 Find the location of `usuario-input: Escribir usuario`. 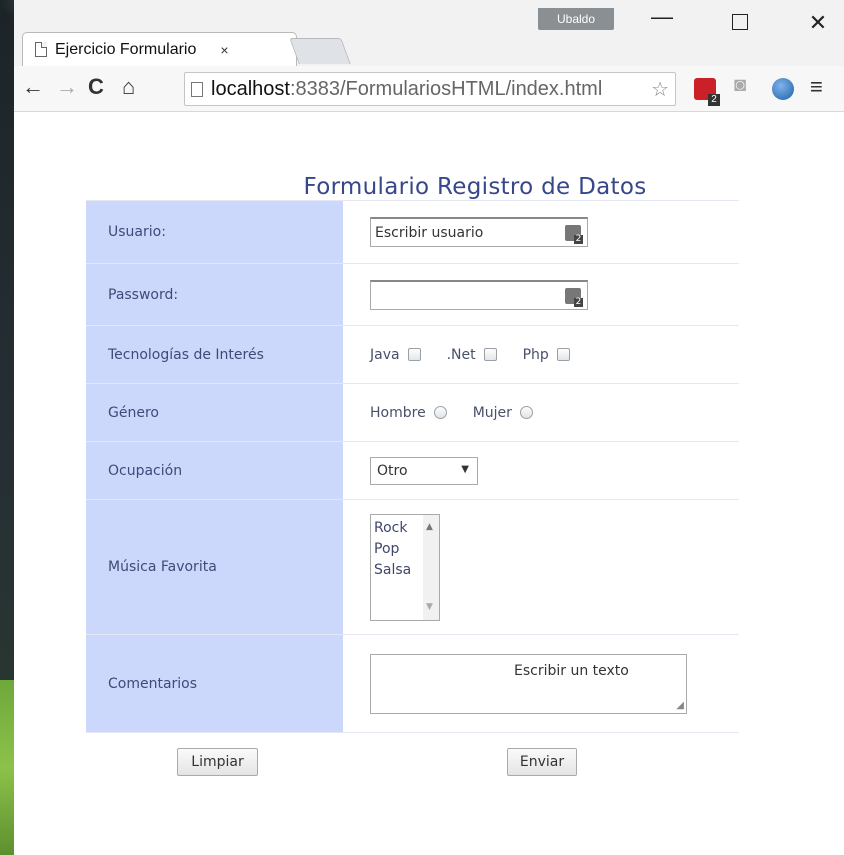

usuario-input: Escribir usuario is located at coordinates (479, 232).